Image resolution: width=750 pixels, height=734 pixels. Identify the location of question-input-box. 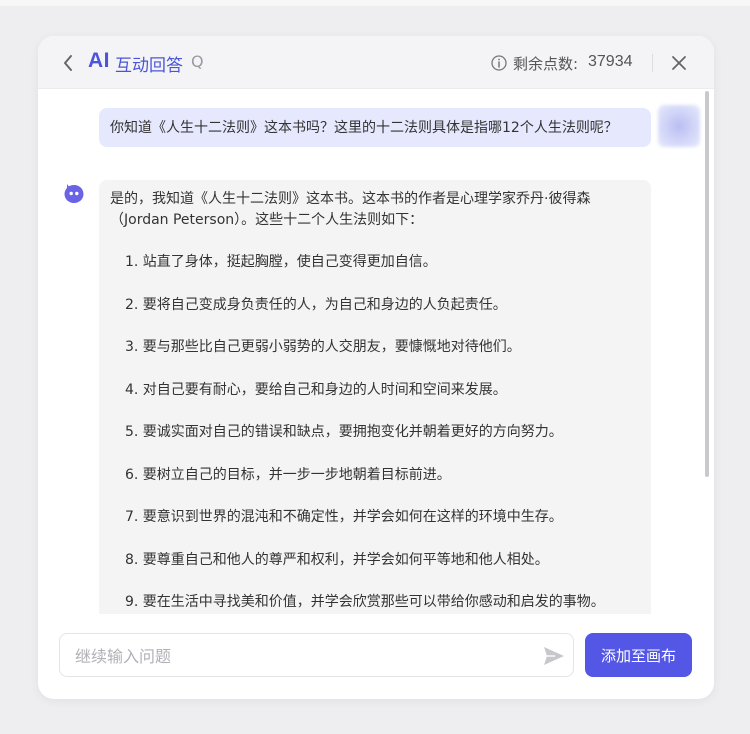
(316, 655).